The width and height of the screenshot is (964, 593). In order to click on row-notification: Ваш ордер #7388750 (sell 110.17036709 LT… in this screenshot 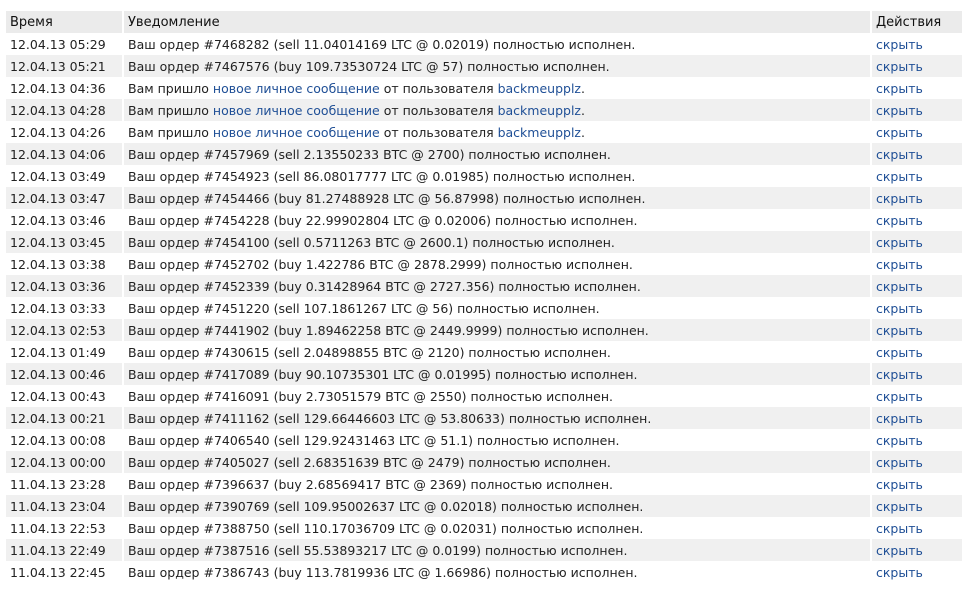, I will do `click(498, 528)`.